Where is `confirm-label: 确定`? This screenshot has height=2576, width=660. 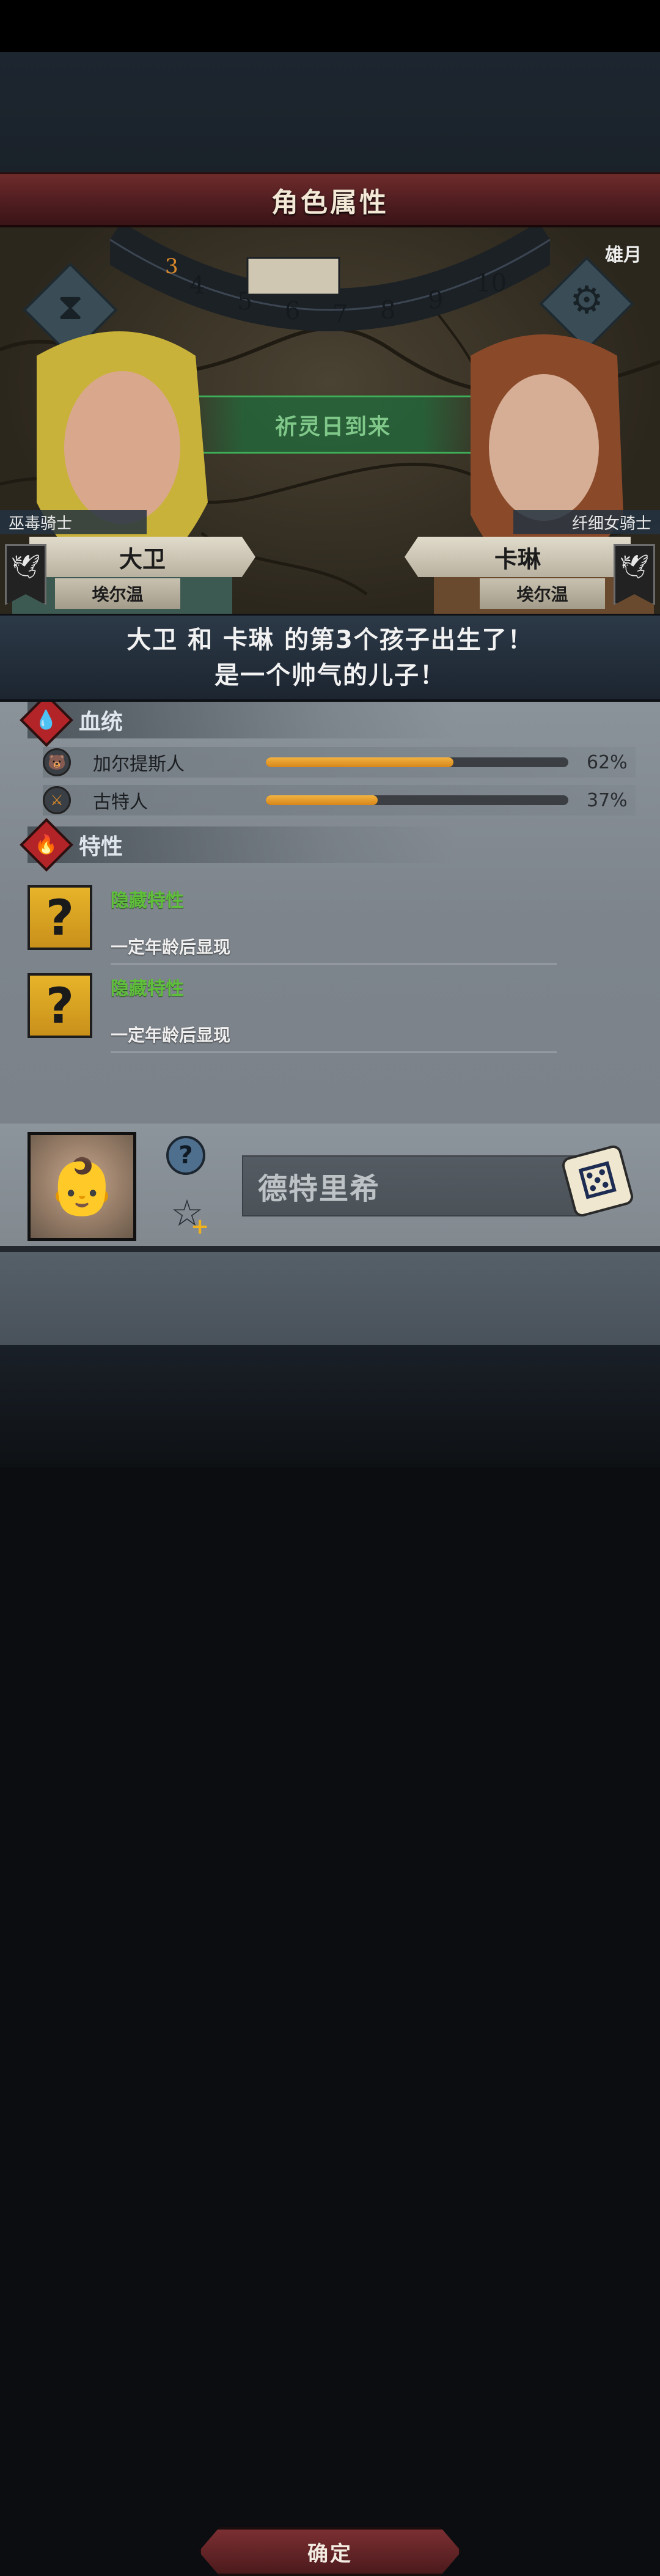 confirm-label: 确定 is located at coordinates (330, 2553).